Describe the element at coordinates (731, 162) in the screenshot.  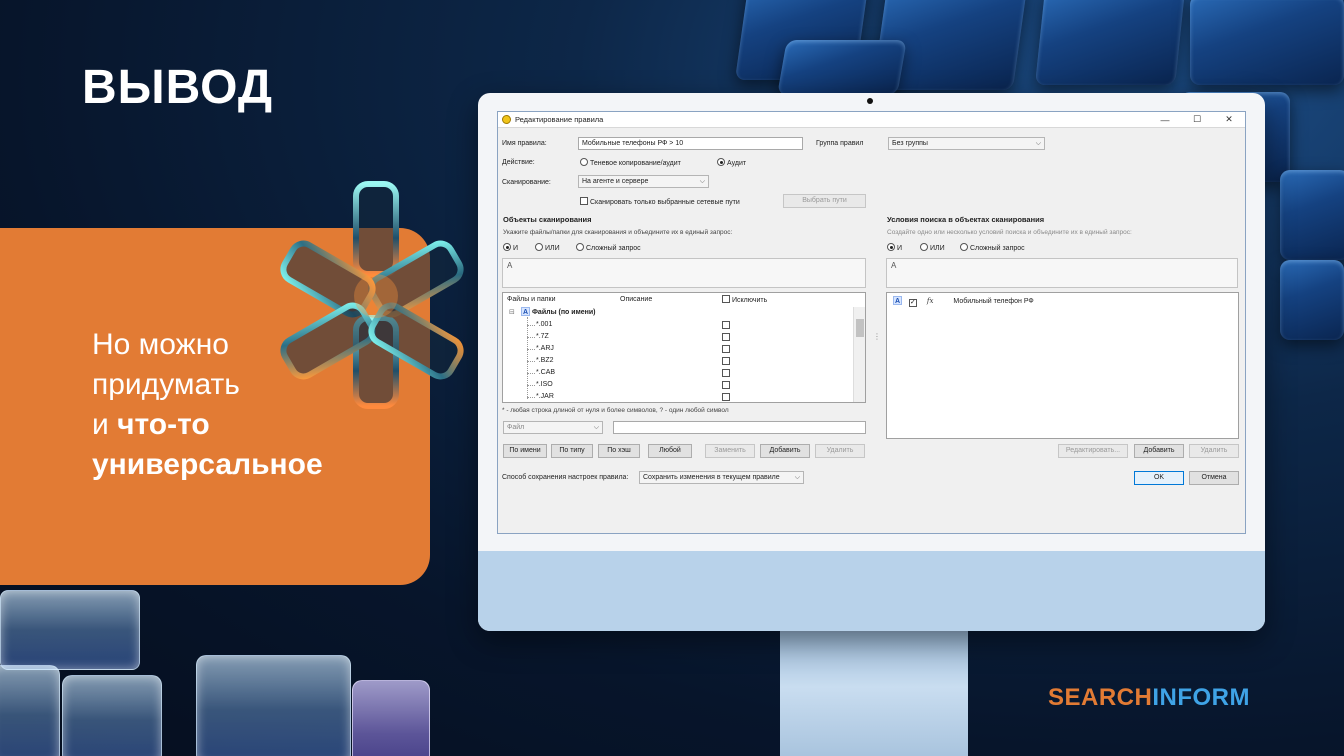
I see `action-audit-radio: Аудит` at that location.